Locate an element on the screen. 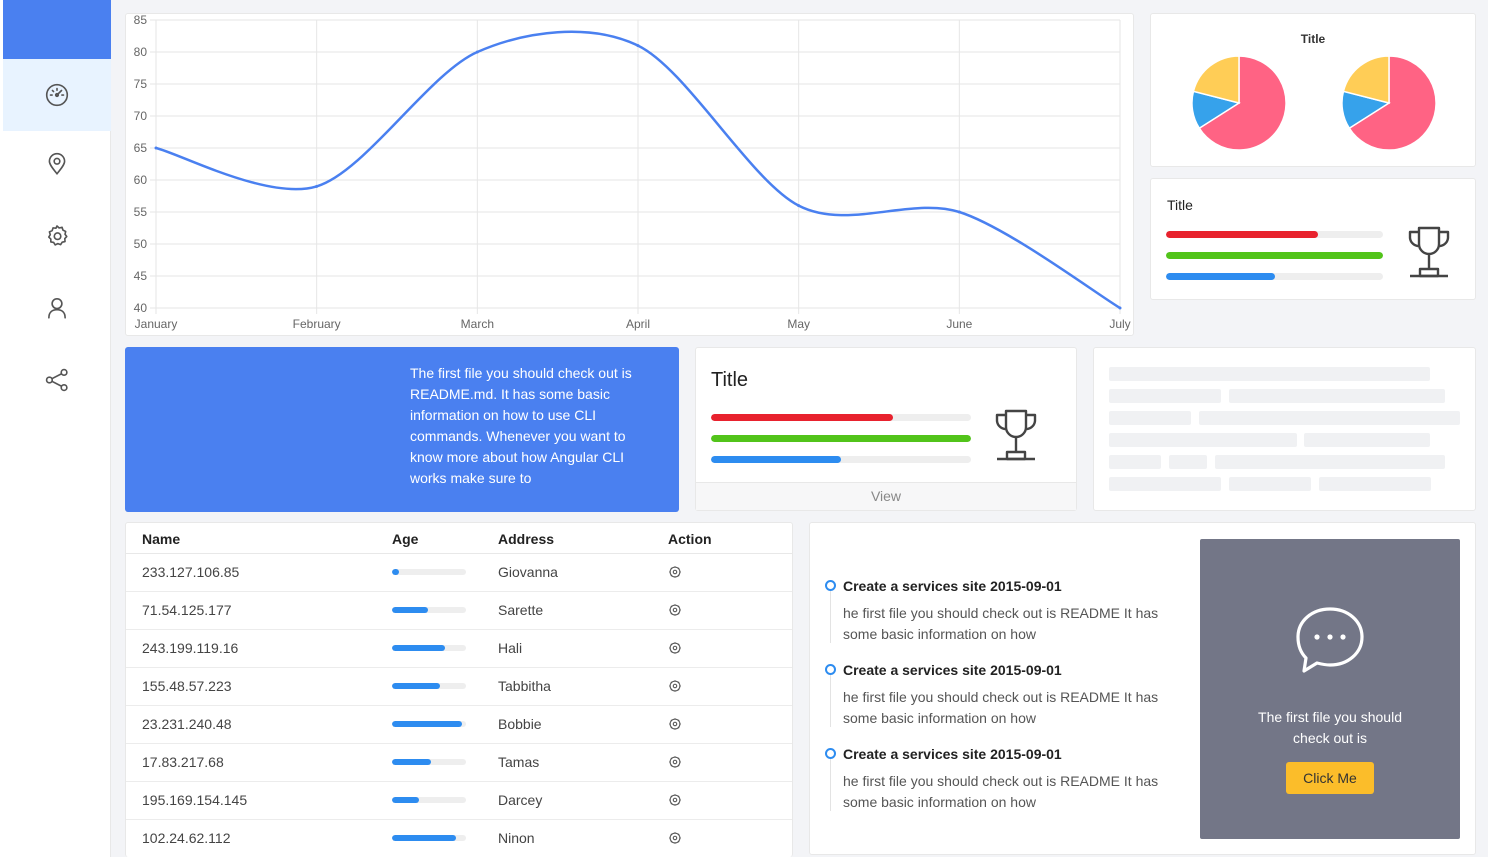 This screenshot has height=857, width=1488. sidebar-item-settings is located at coordinates (57, 236).